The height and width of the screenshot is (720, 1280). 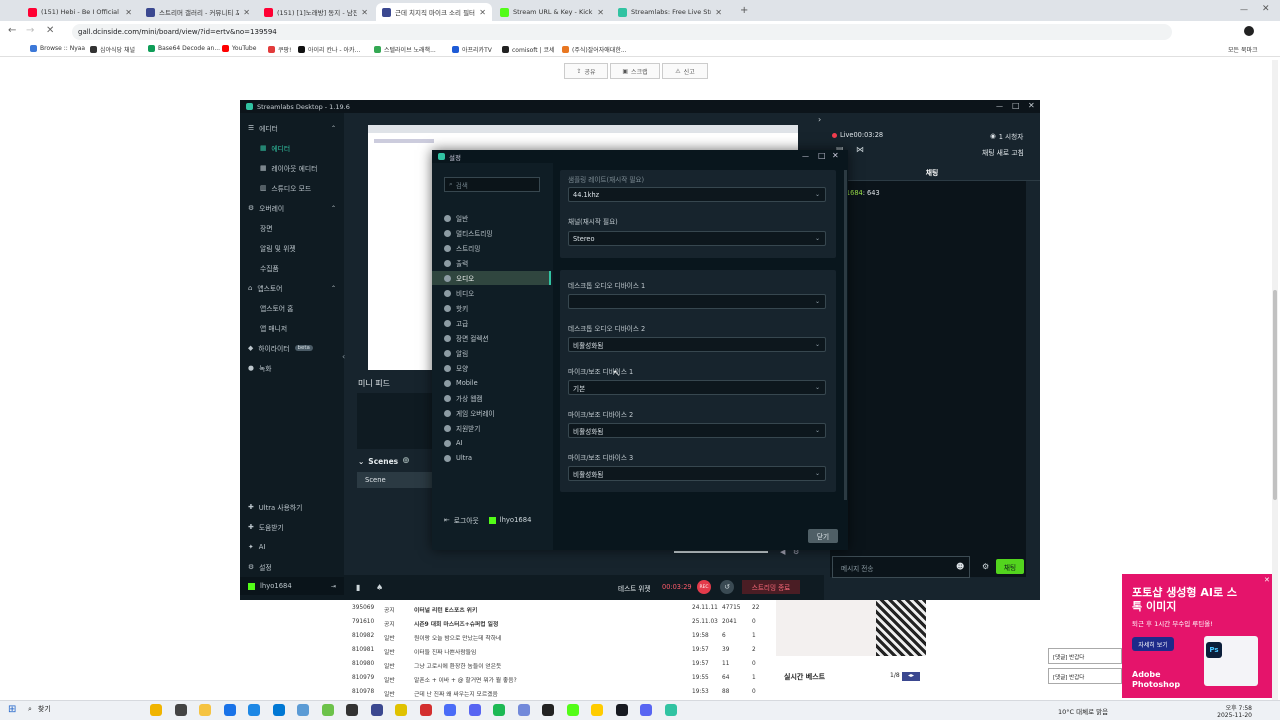 What do you see at coordinates (697, 387) in the screenshot?
I see `mic1-select: 기본 ⌄` at bounding box center [697, 387].